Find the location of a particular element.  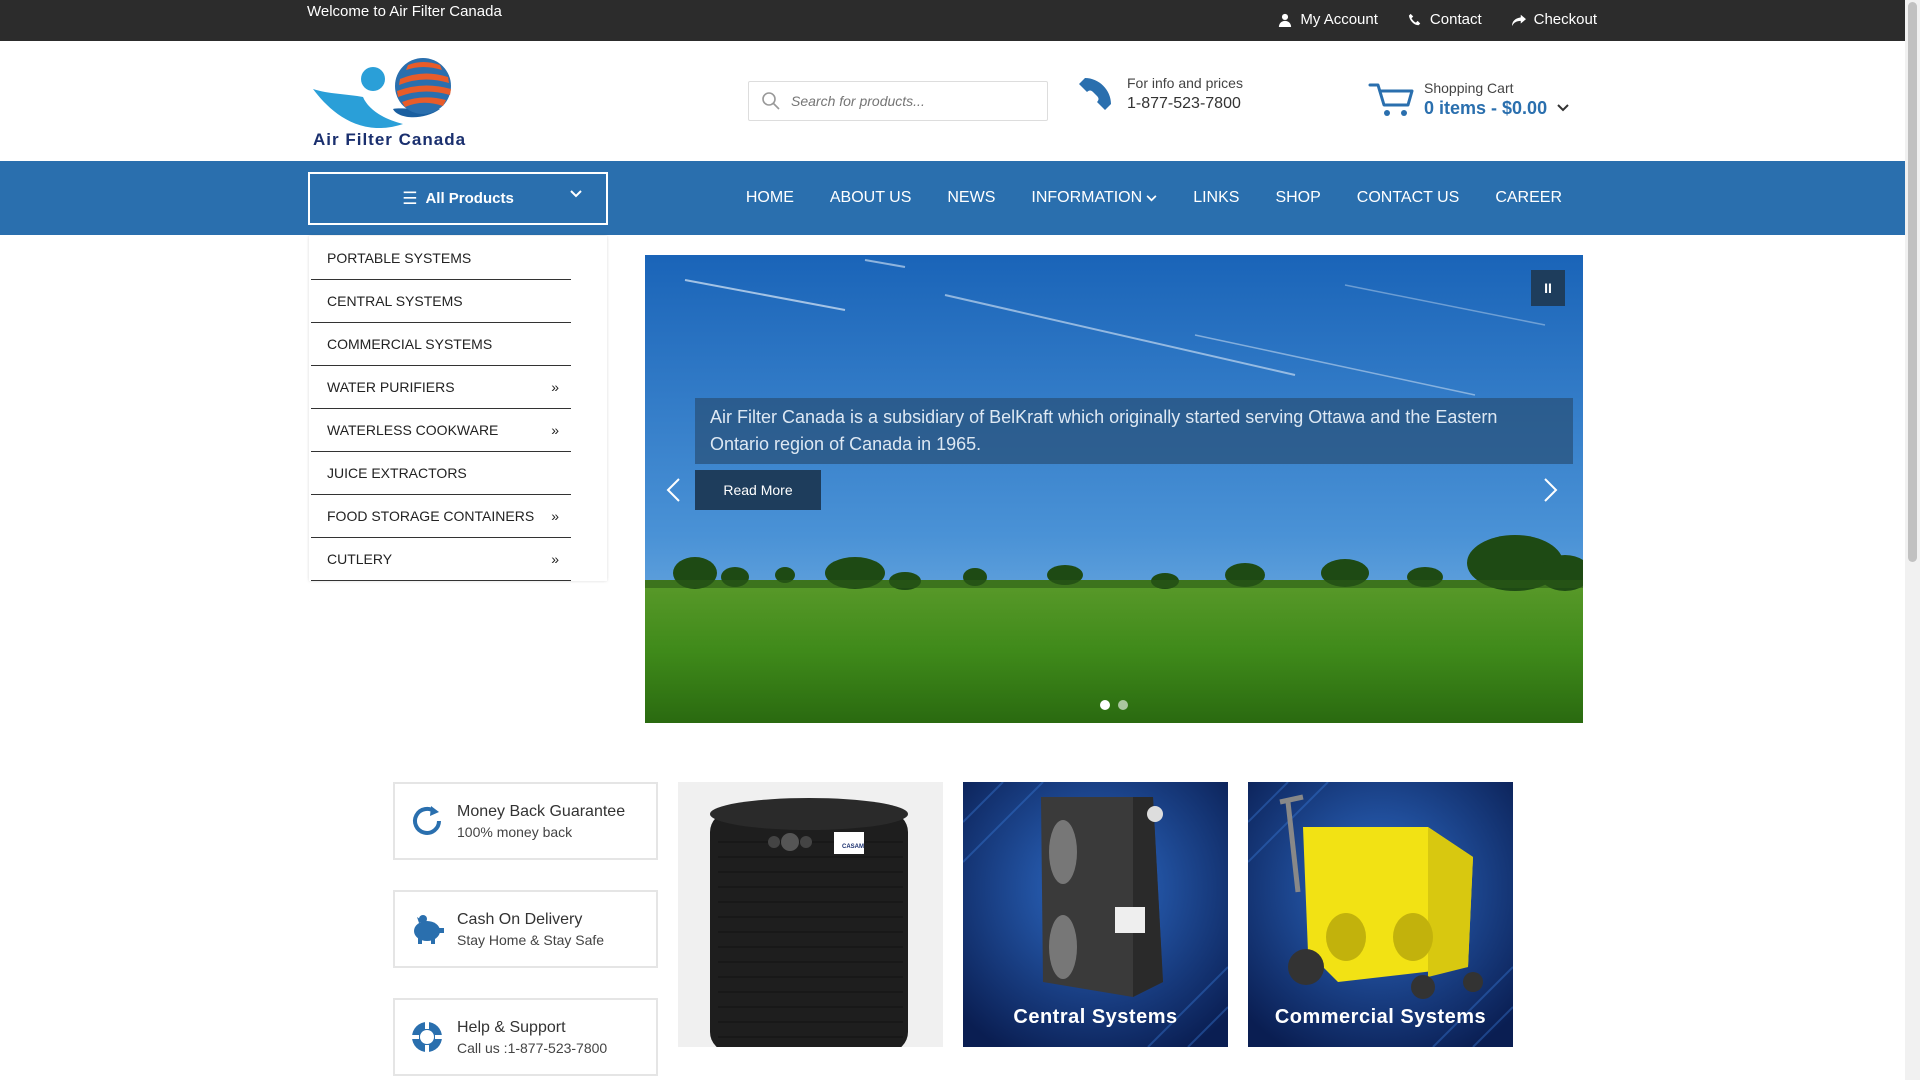

tile-portable-air-purifier: CASAM is located at coordinates (810, 914).